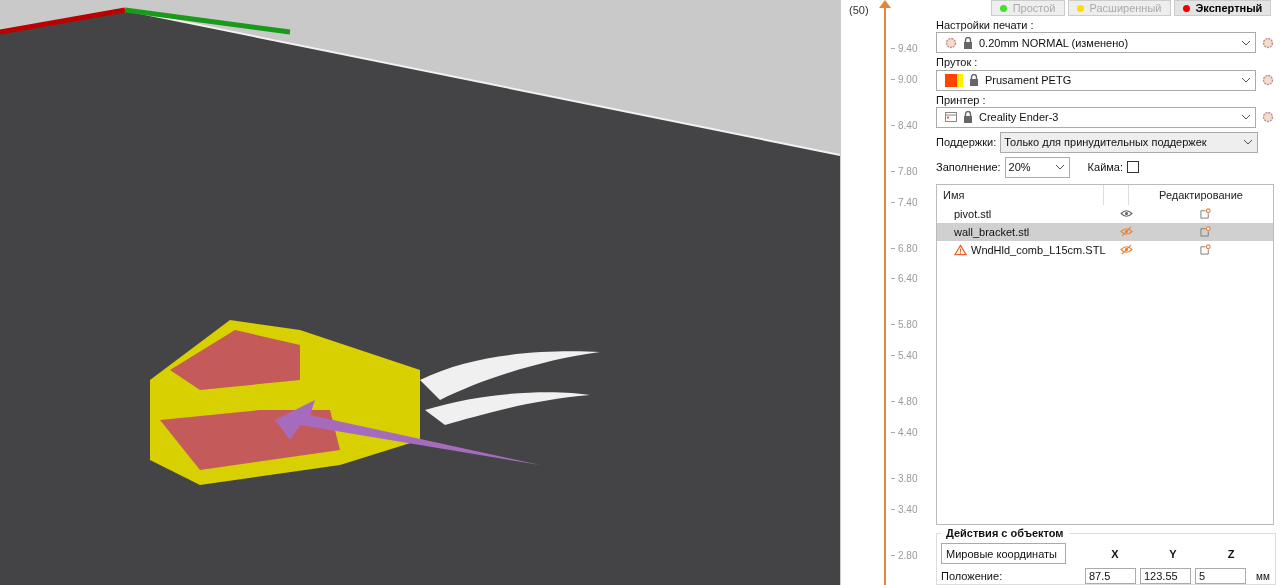 The width and height of the screenshot is (1280, 585). What do you see at coordinates (1038, 249) in the screenshot?
I see `object-name: WndHld_comb_L15cm.STL` at bounding box center [1038, 249].